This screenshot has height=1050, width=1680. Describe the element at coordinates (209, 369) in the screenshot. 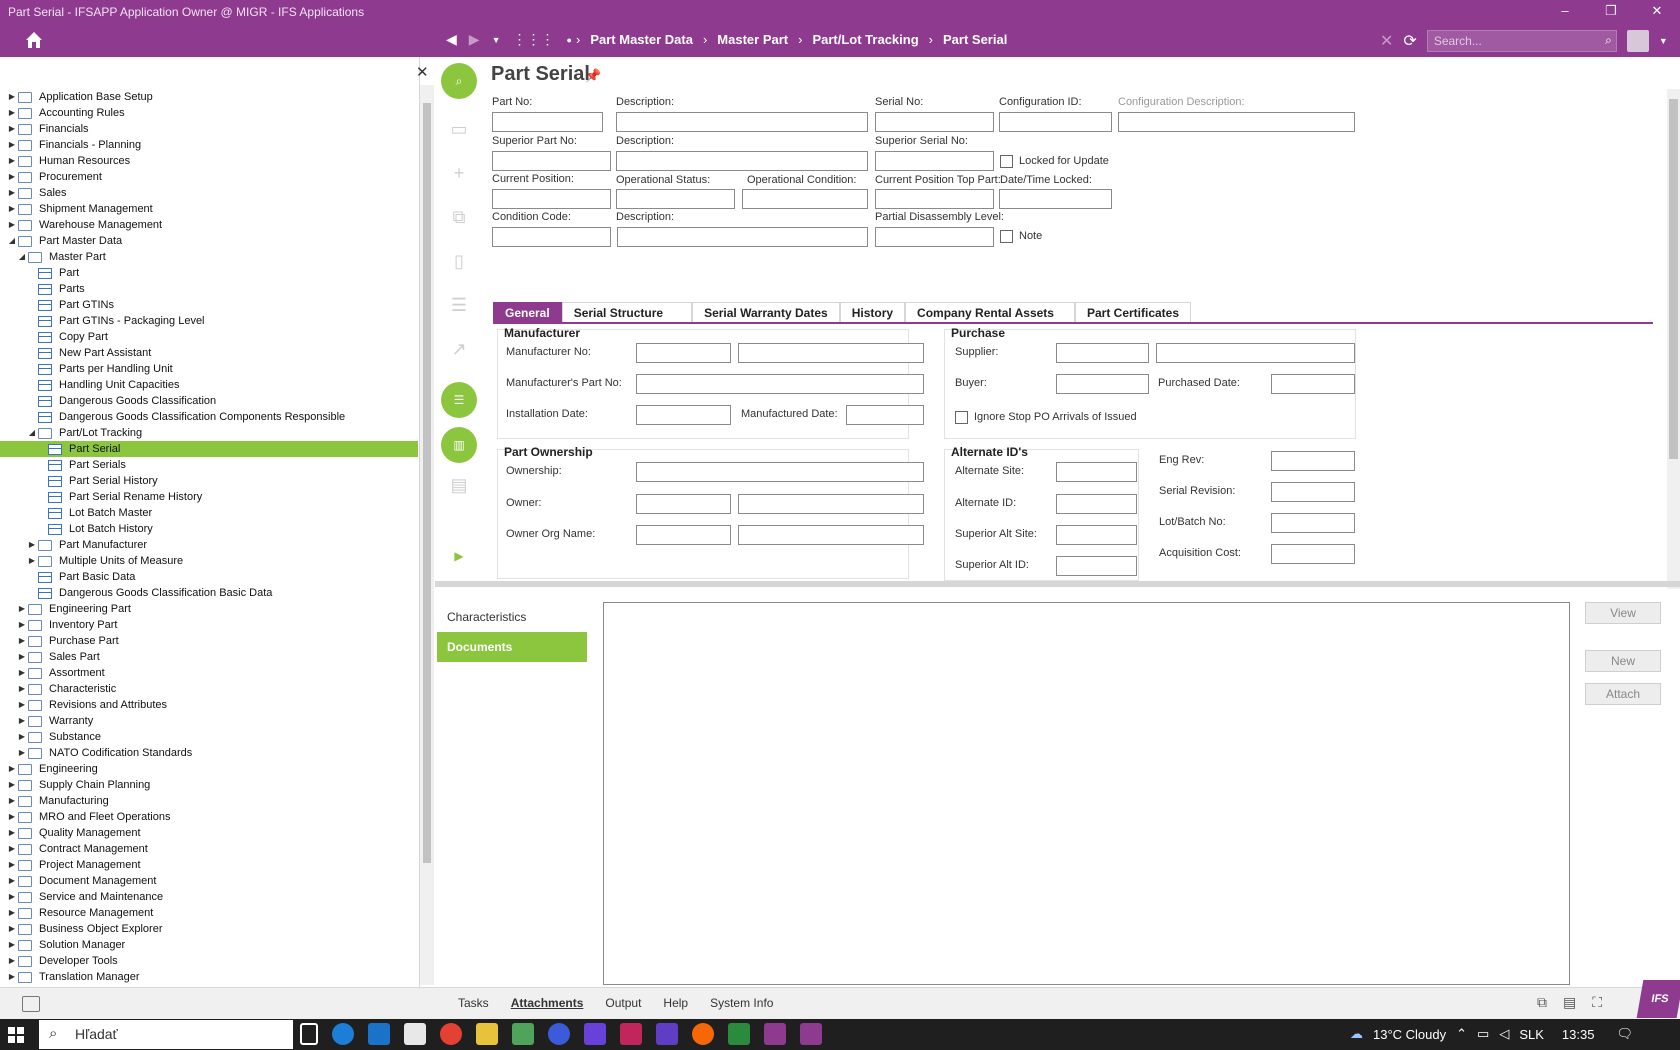

I see `tree-item: Parts per Handling Unit` at that location.